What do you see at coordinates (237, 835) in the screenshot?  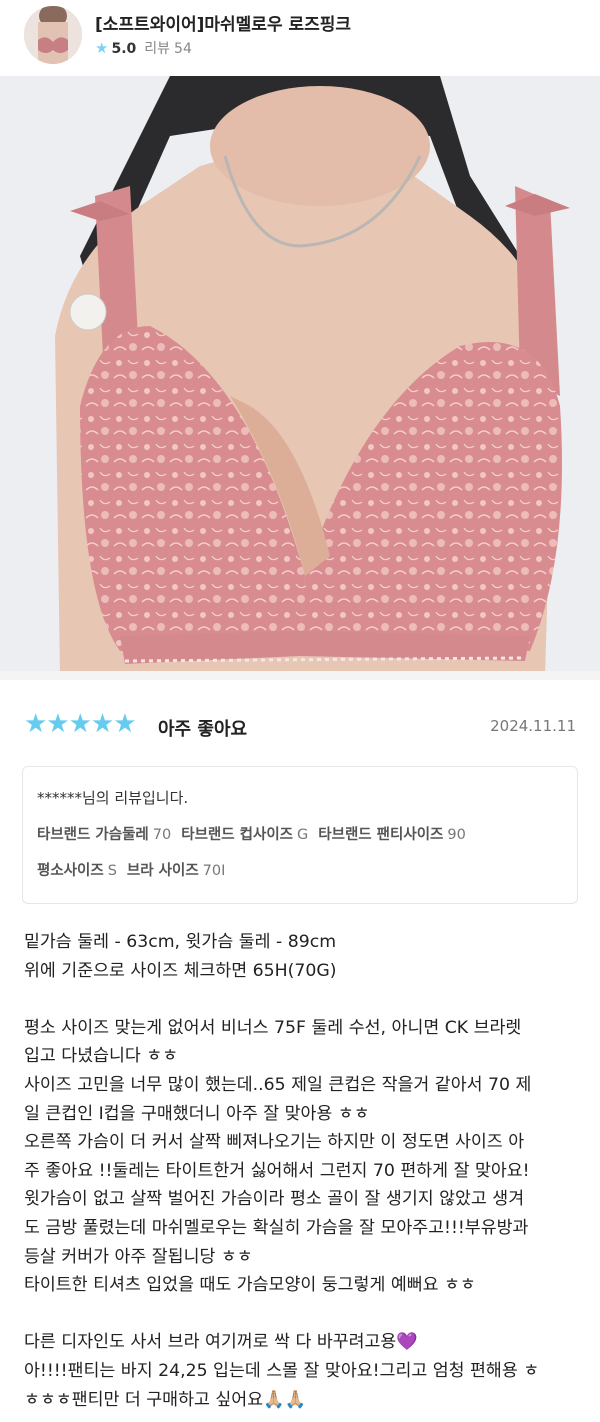 I see `attribute-label: 타브랜드 컵사이즈` at bounding box center [237, 835].